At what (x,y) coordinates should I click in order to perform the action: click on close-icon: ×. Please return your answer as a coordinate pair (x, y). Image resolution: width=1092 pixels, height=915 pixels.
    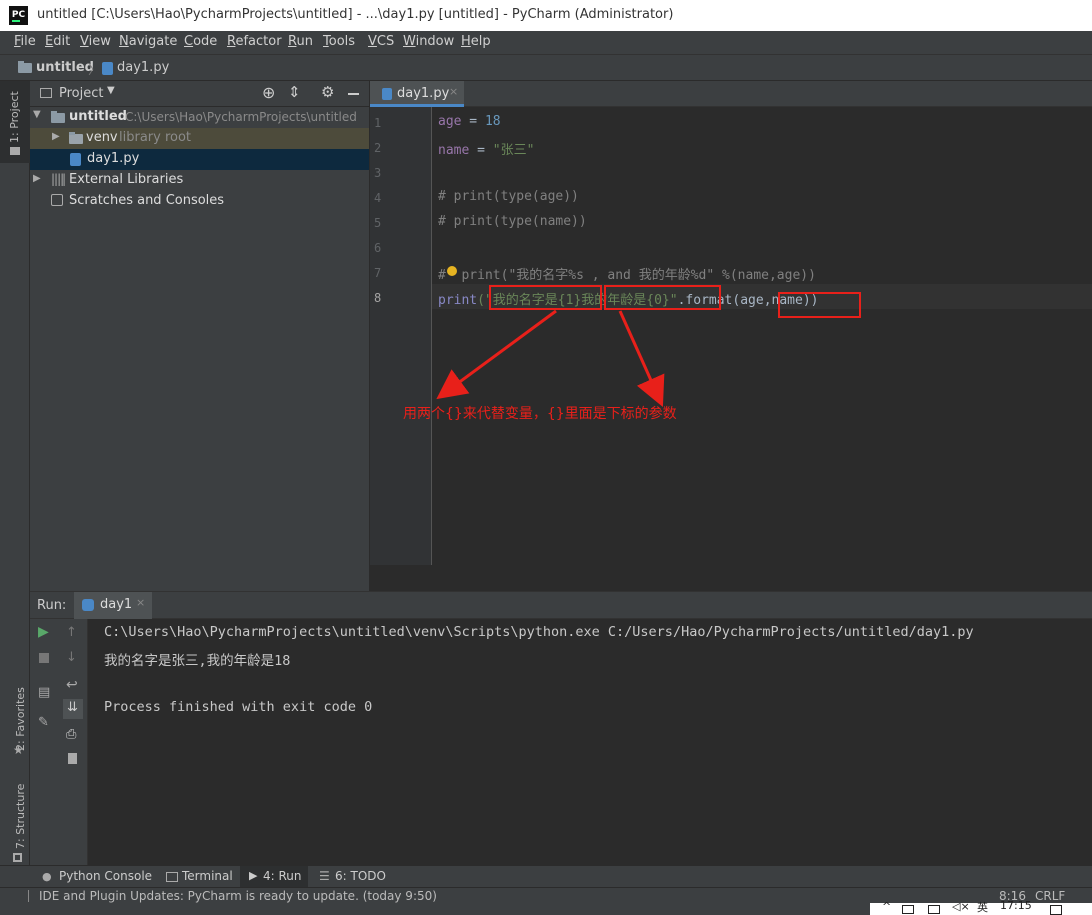
    Looking at the image, I should click on (140, 602).